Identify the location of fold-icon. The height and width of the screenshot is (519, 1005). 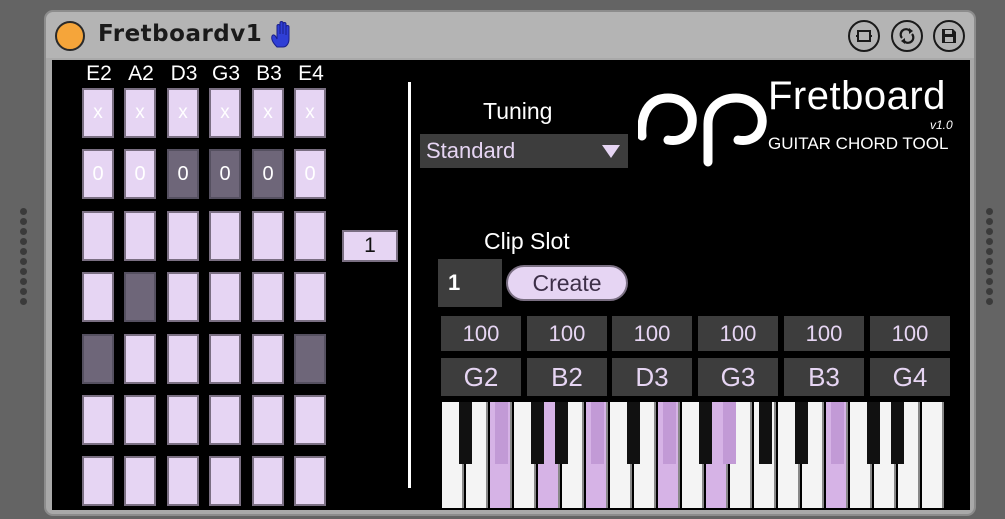
(864, 36).